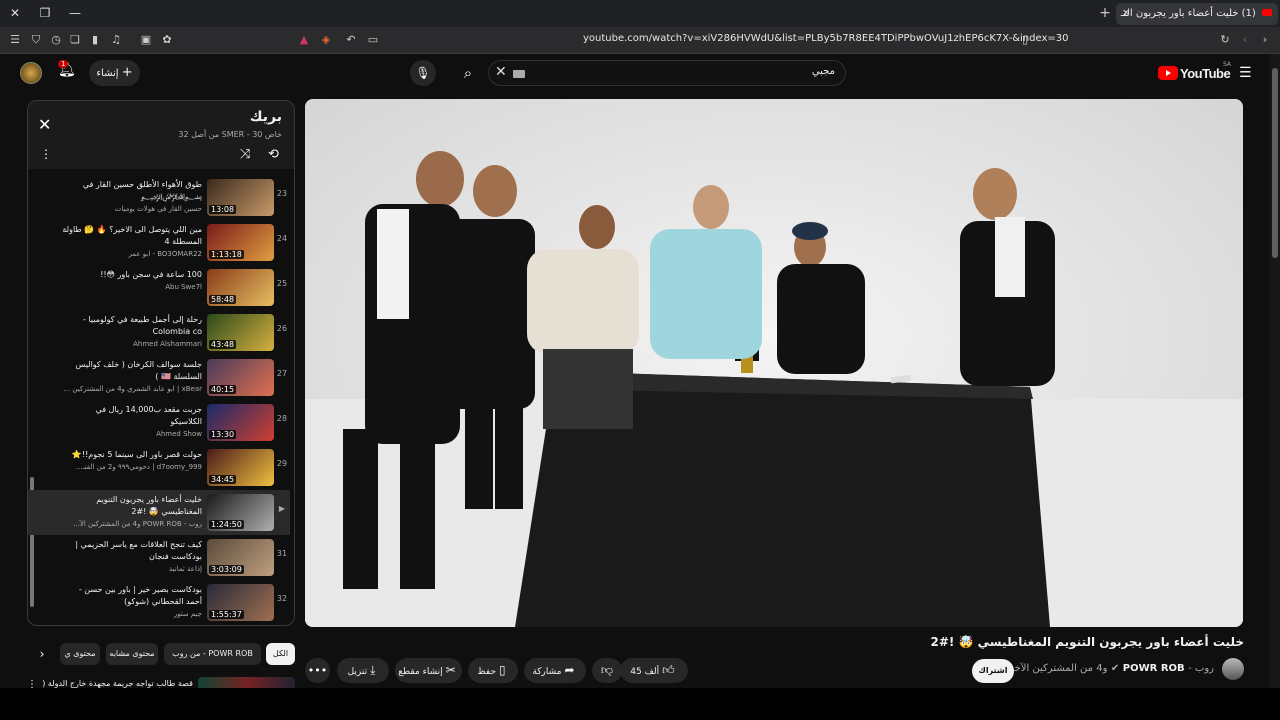 This screenshot has height=720, width=1280. What do you see at coordinates (569, 670) in the screenshot?
I see `share-icon: ➦` at bounding box center [569, 670].